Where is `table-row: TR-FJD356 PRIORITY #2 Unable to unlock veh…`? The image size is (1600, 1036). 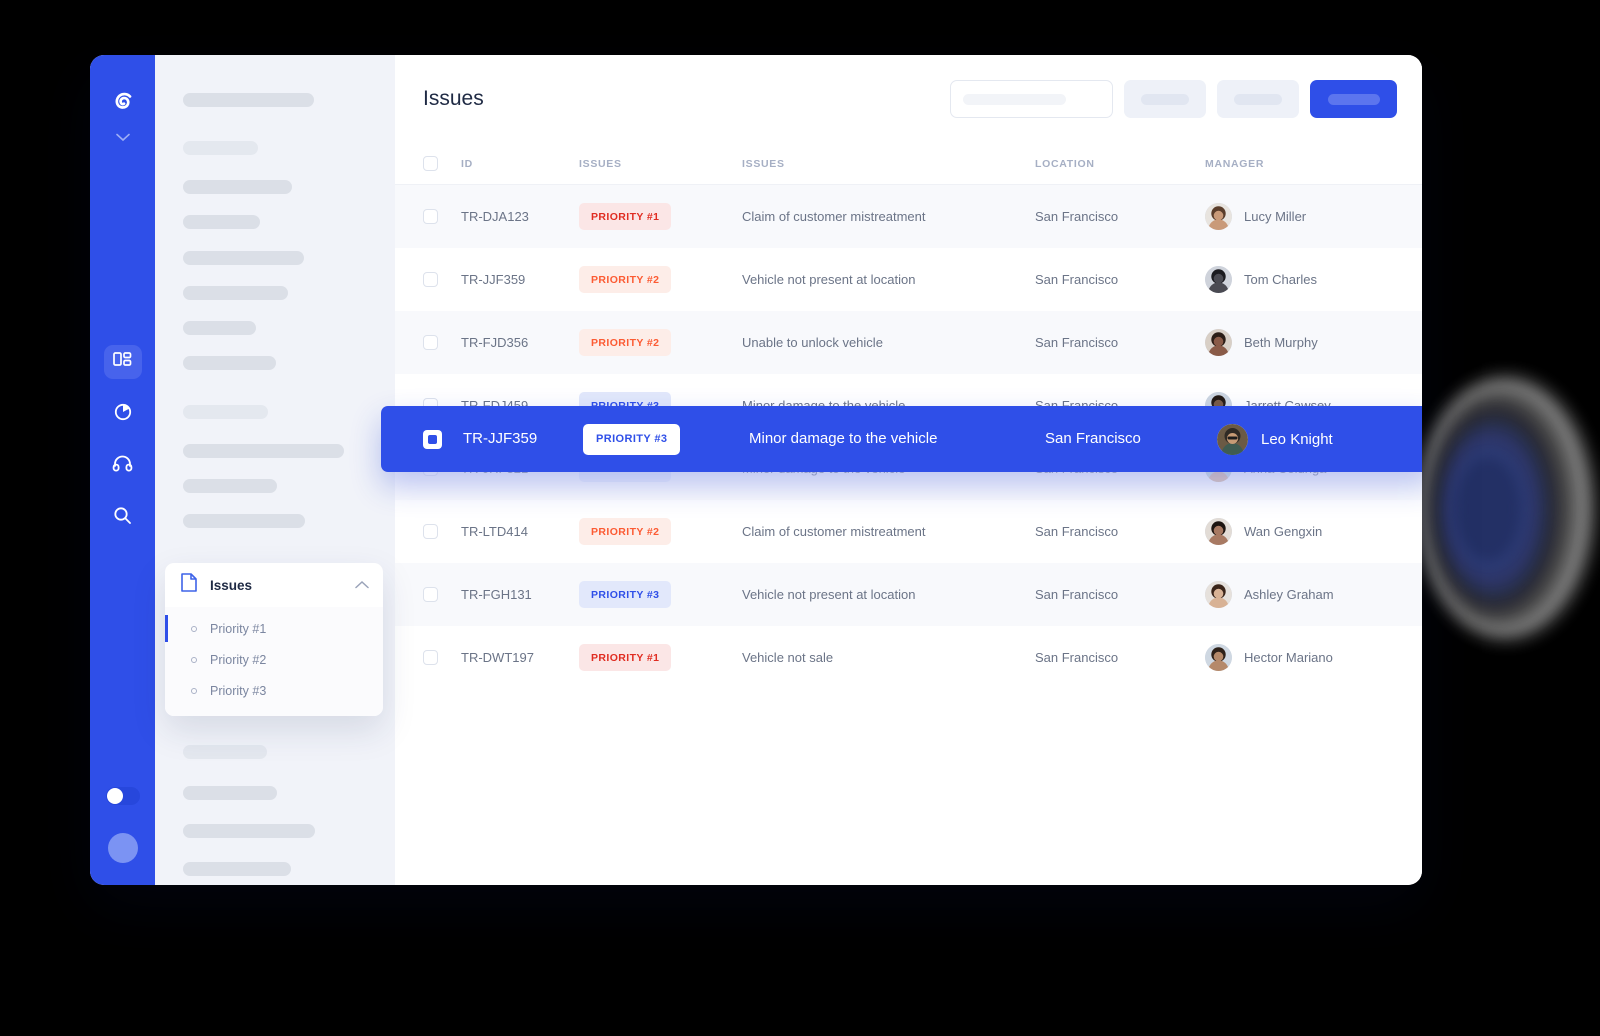
table-row: TR-FJD356 PRIORITY #2 Unable to unlock veh… is located at coordinates (908, 342).